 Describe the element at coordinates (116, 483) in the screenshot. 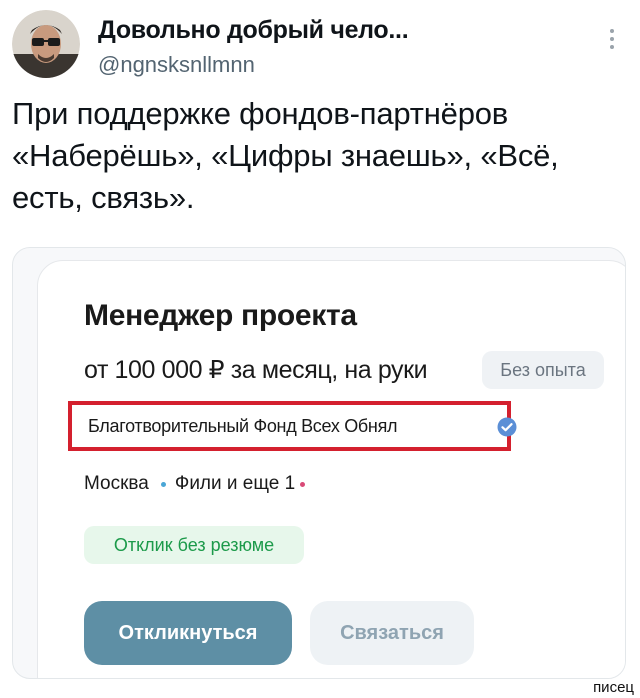

I see `location-city: Москва` at that location.